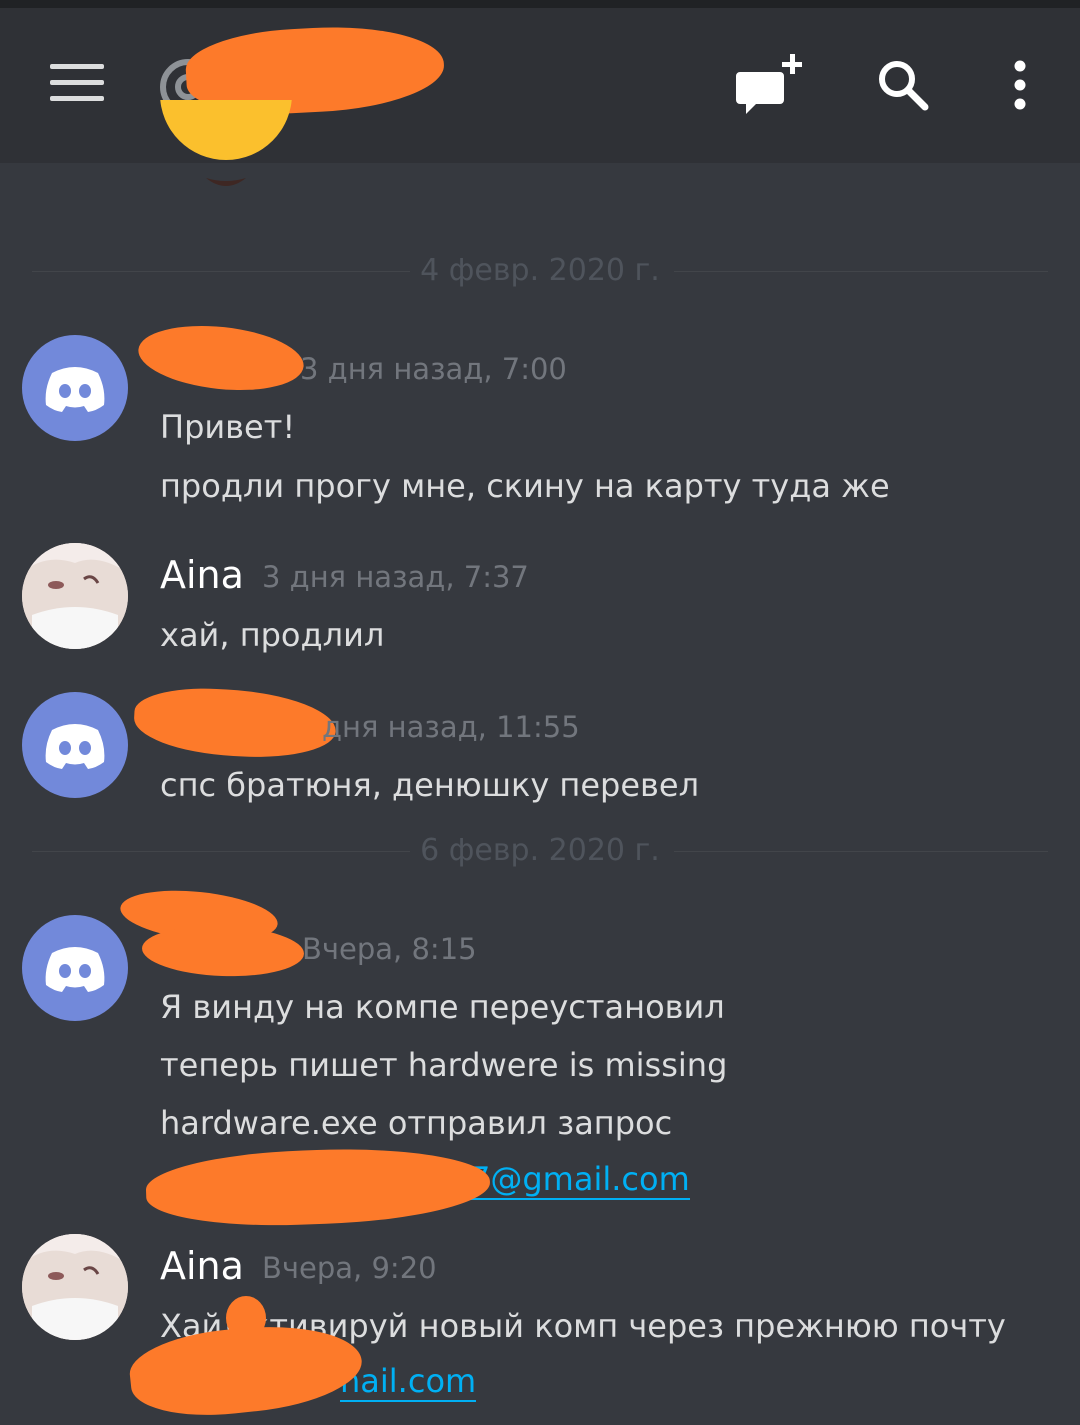 This screenshot has height=1425, width=1080. What do you see at coordinates (430, 785) in the screenshot?
I see `message-text: спс братюня, денюшку перевел` at bounding box center [430, 785].